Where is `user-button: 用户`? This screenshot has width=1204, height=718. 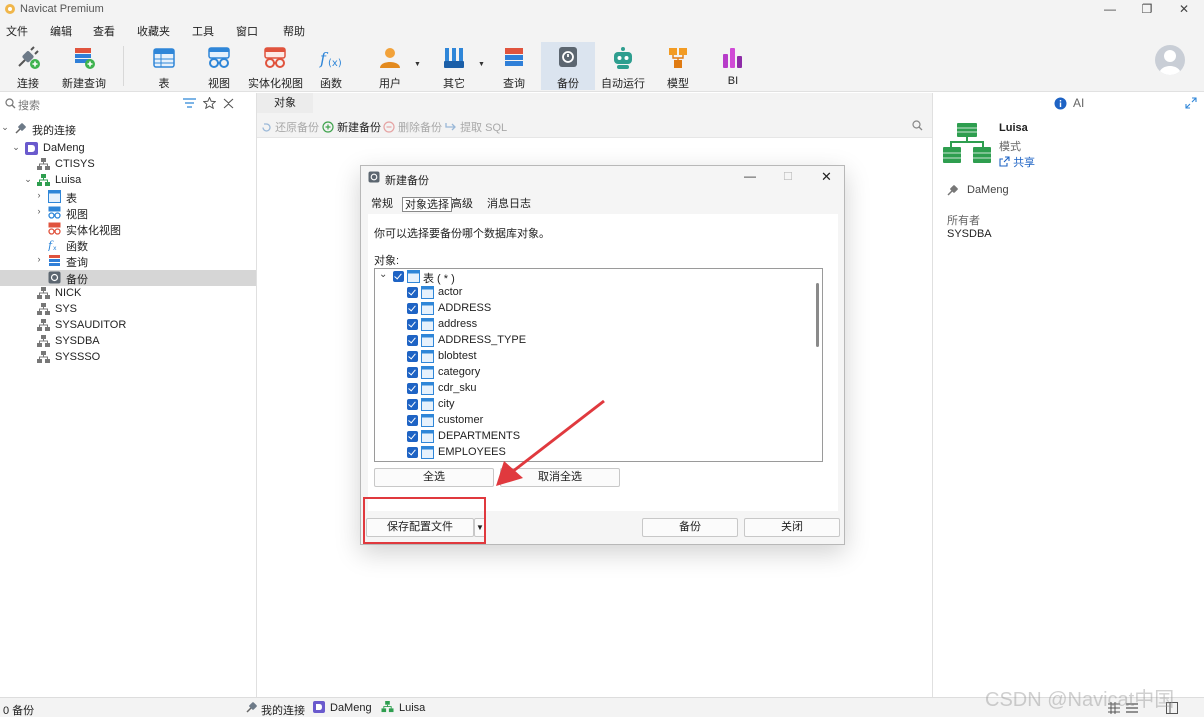
user-button: 用户 is located at coordinates (390, 66).